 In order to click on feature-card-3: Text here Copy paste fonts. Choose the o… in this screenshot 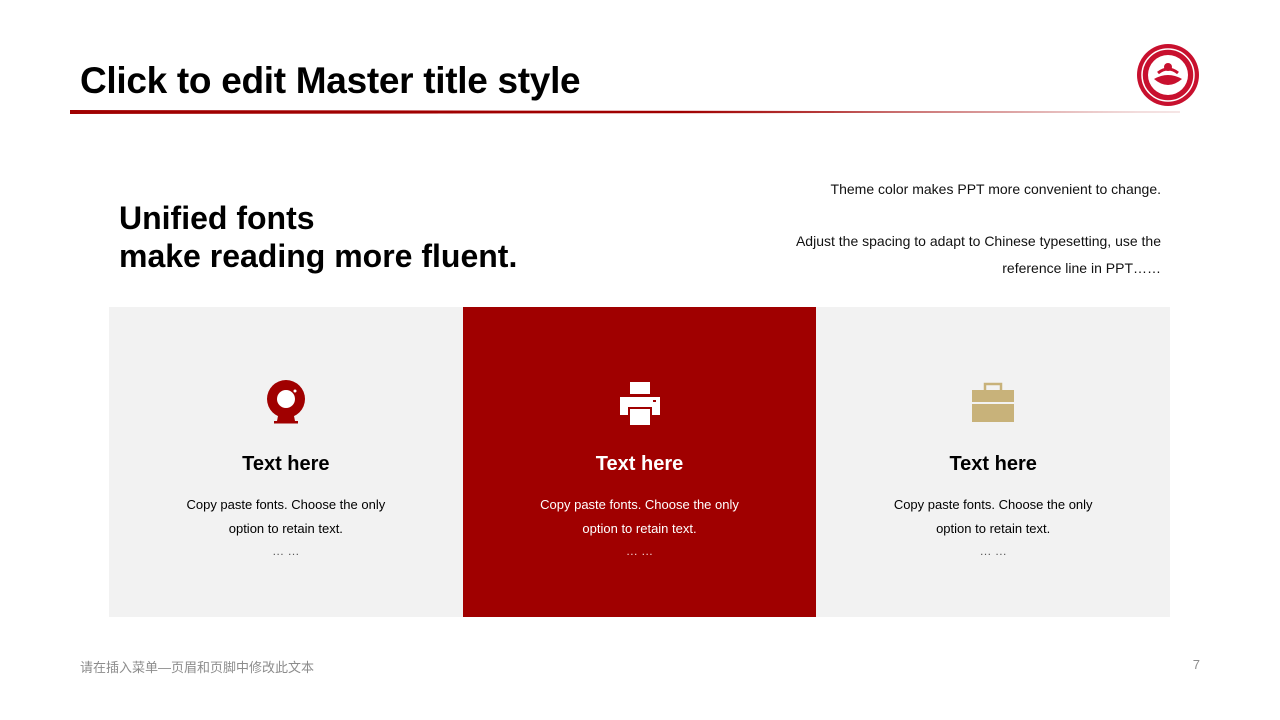, I will do `click(993, 462)`.